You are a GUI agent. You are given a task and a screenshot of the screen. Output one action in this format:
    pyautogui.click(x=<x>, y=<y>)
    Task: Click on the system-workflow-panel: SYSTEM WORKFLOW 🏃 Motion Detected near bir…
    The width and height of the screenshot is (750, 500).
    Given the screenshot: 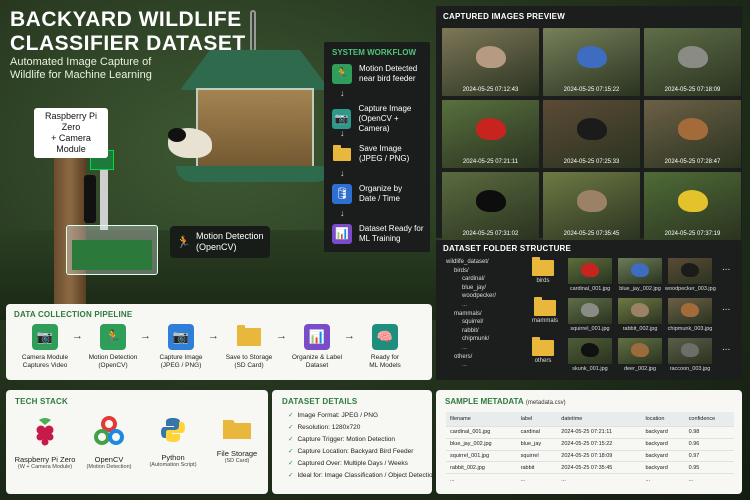 What is the action you would take?
    pyautogui.click(x=377, y=147)
    